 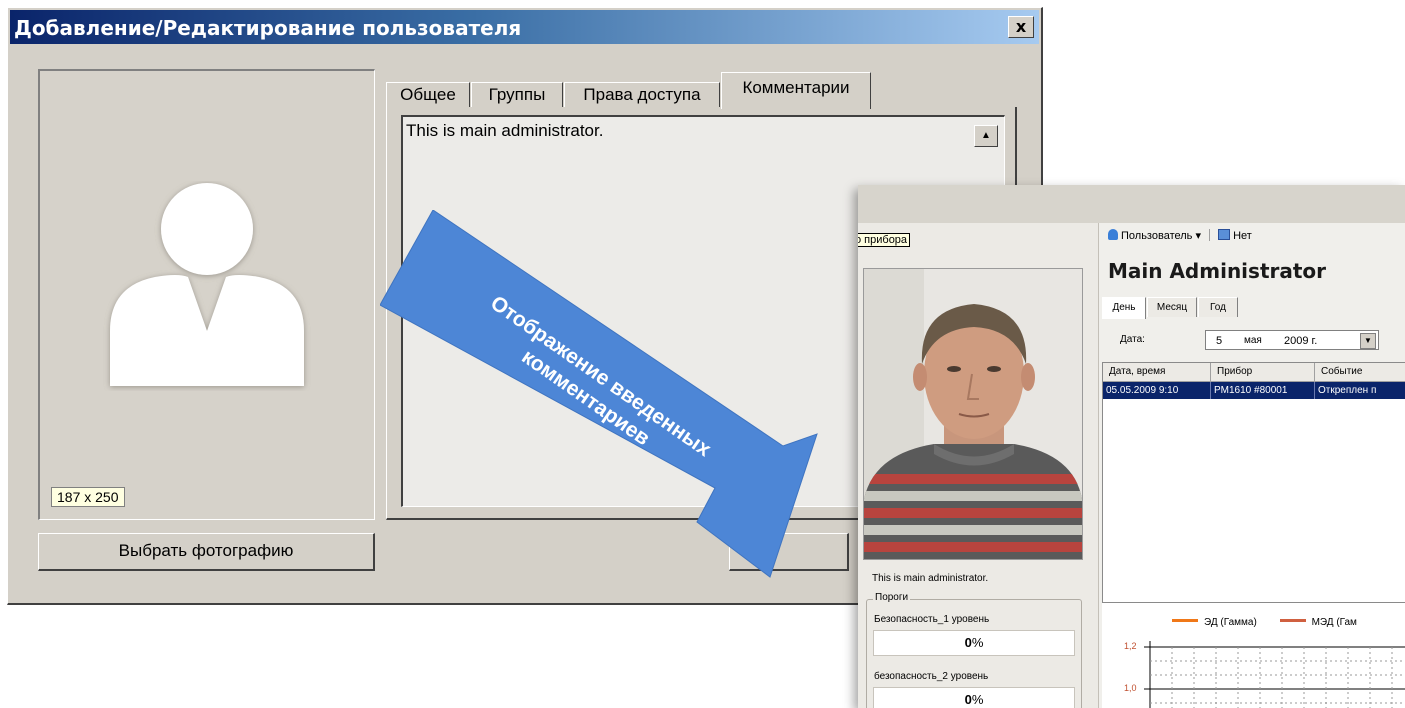 I want to click on date-month: мая, so click(x=1253, y=340).